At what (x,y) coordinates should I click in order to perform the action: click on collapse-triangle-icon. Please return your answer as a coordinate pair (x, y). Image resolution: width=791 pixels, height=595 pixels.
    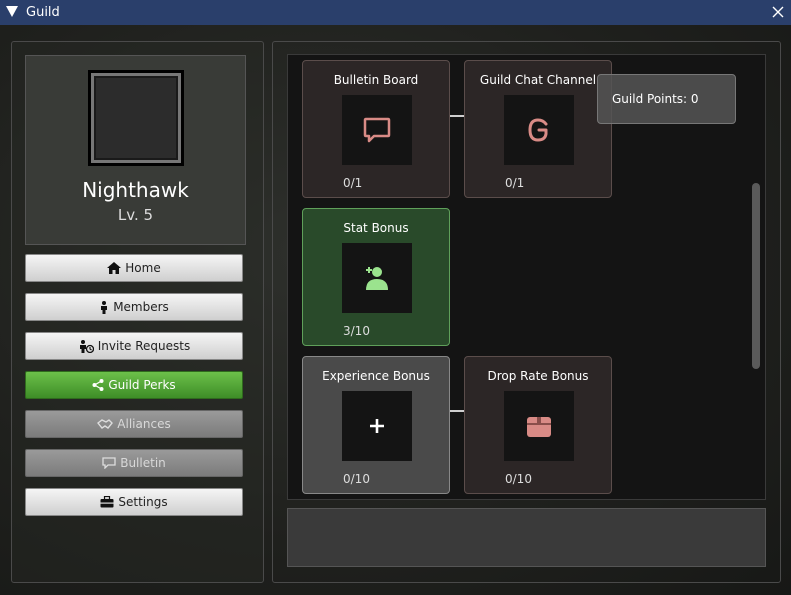
    Looking at the image, I should click on (12, 11).